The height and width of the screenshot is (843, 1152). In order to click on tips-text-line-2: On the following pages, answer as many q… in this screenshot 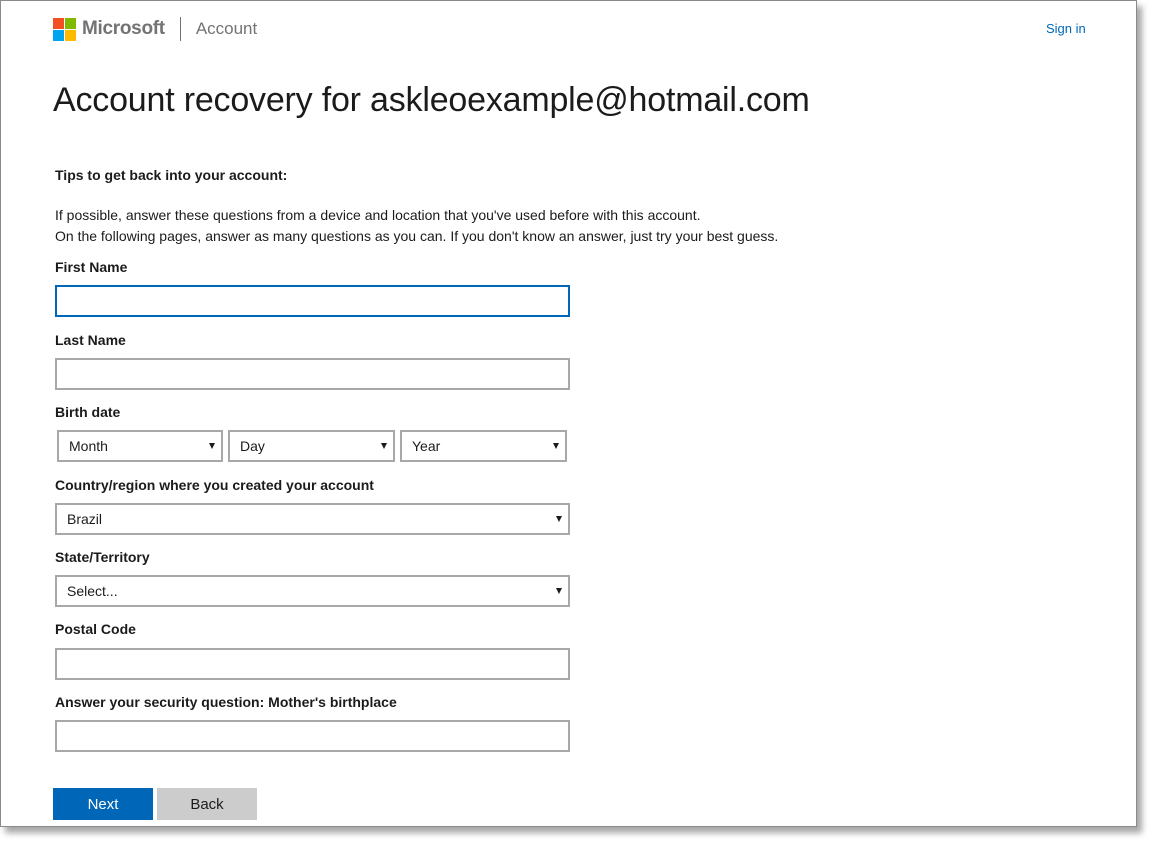, I will do `click(417, 236)`.